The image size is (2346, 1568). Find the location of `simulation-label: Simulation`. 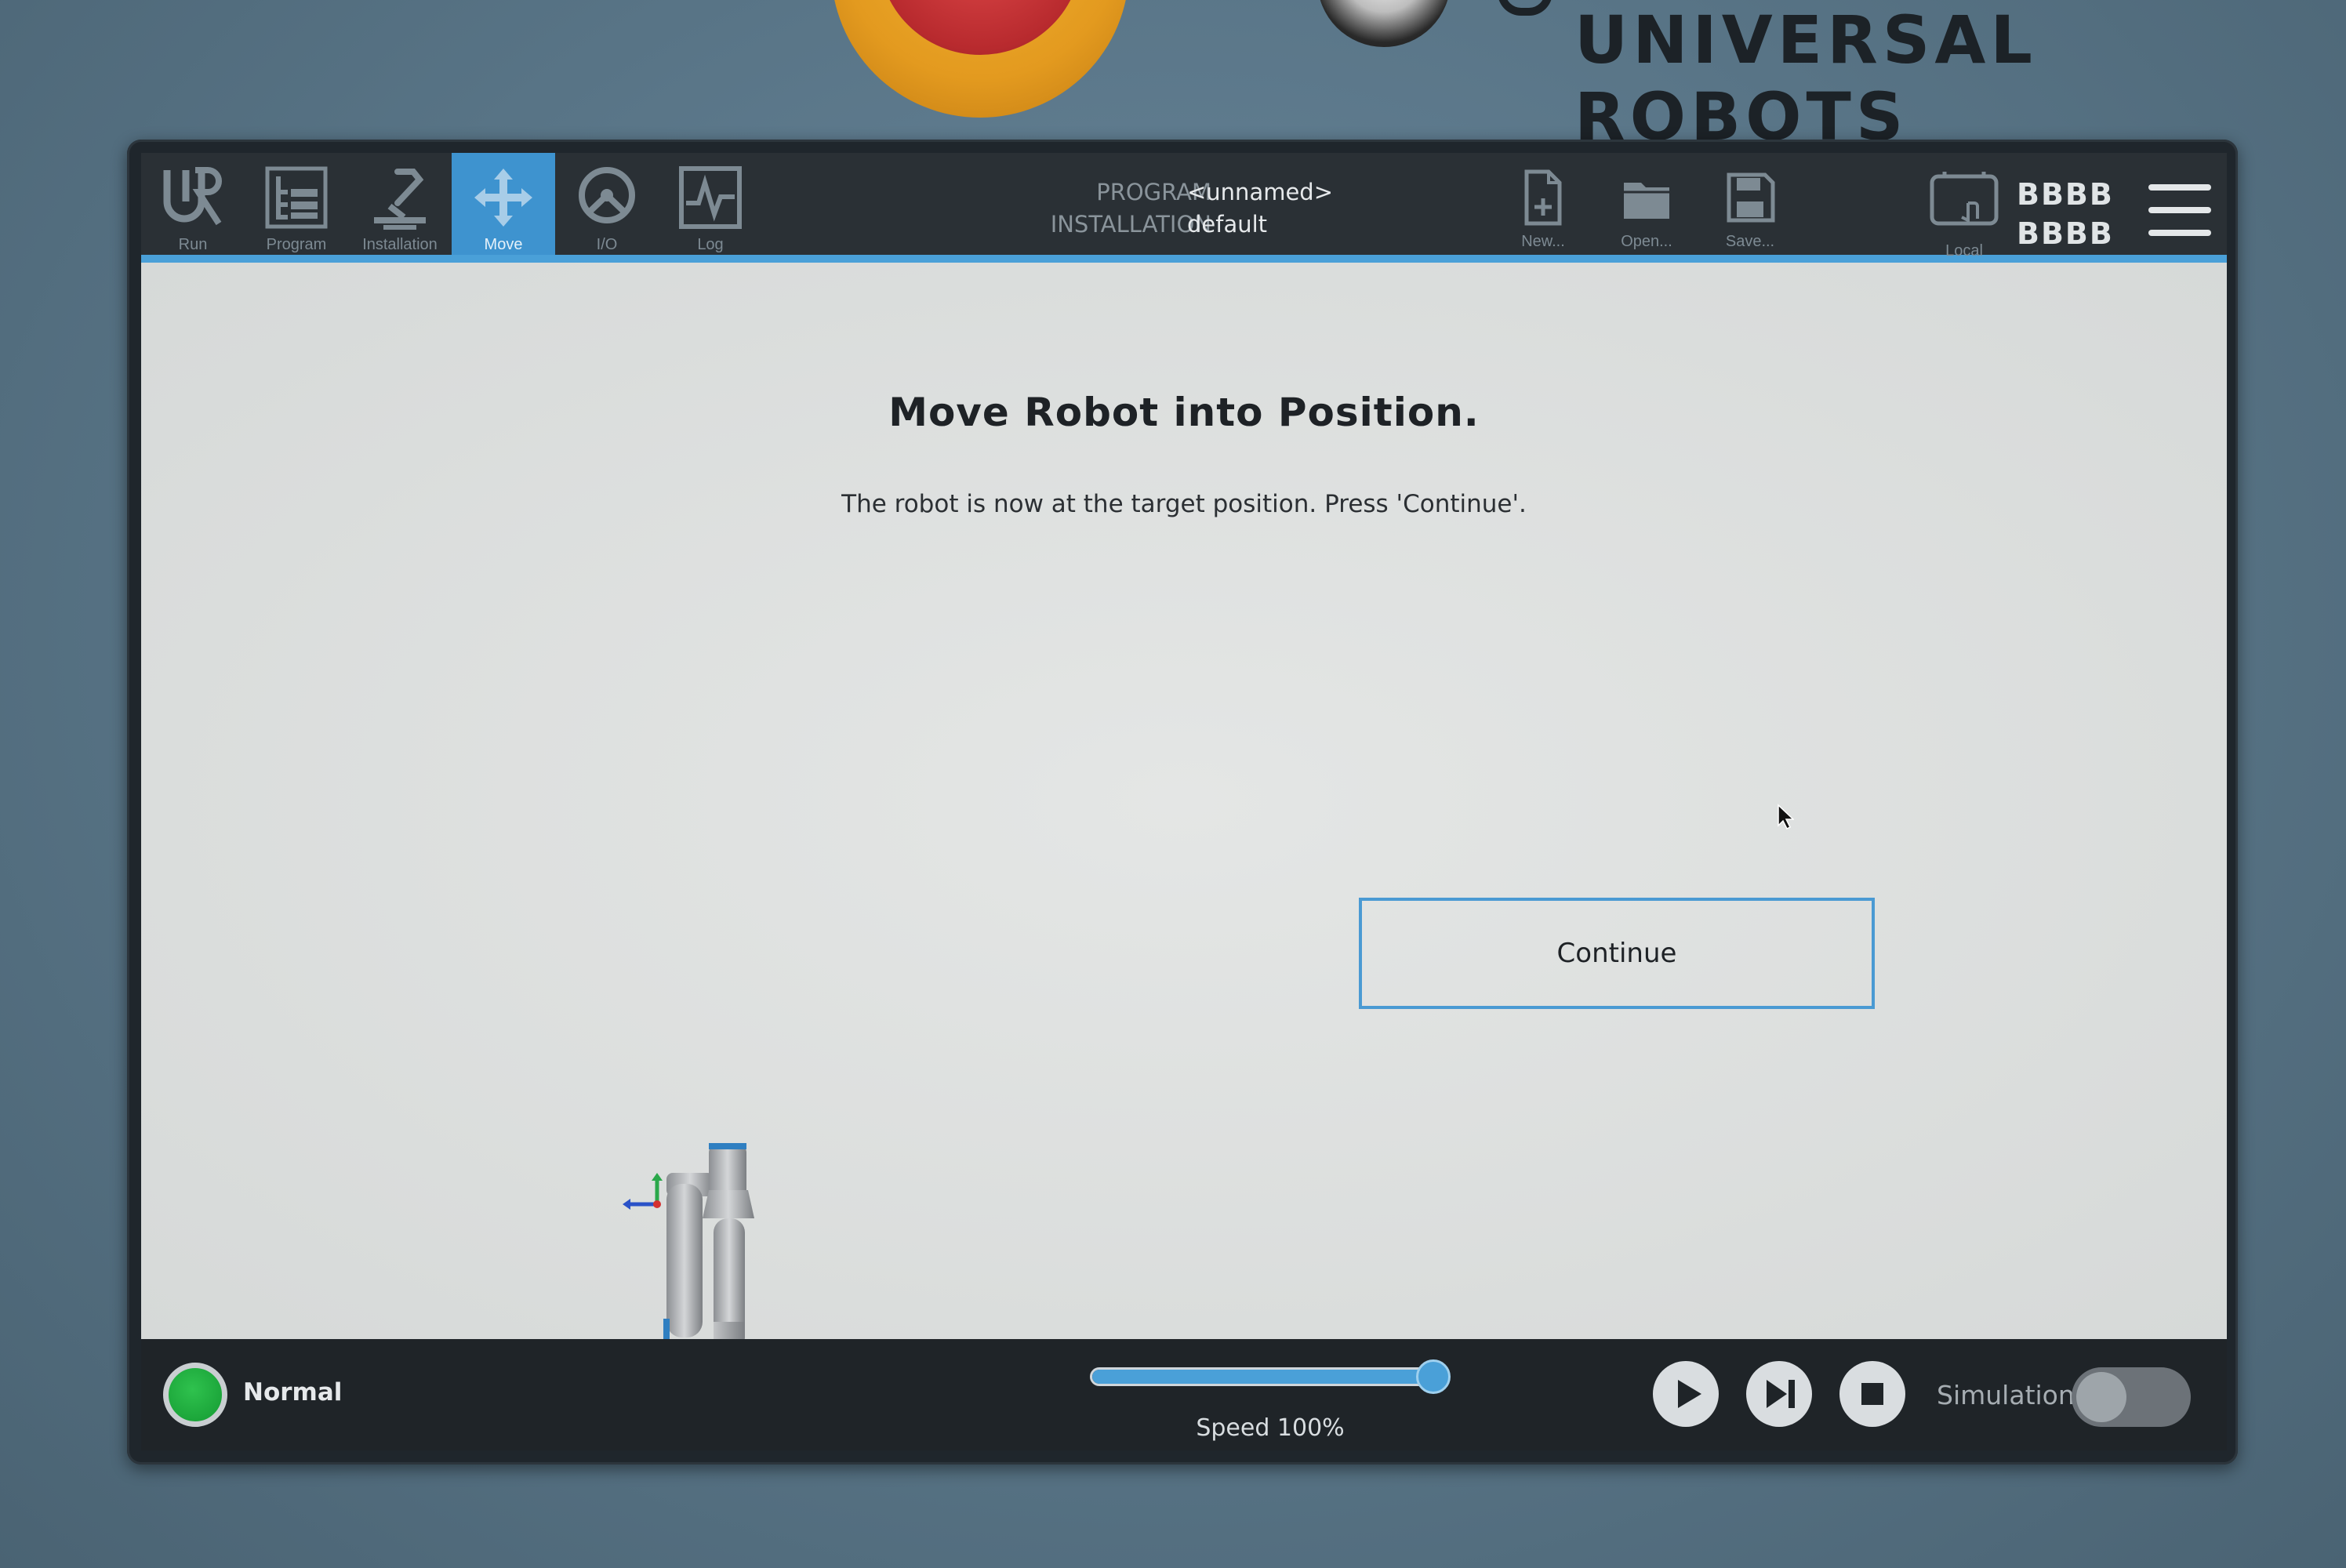

simulation-label: Simulation is located at coordinates (2006, 1395).